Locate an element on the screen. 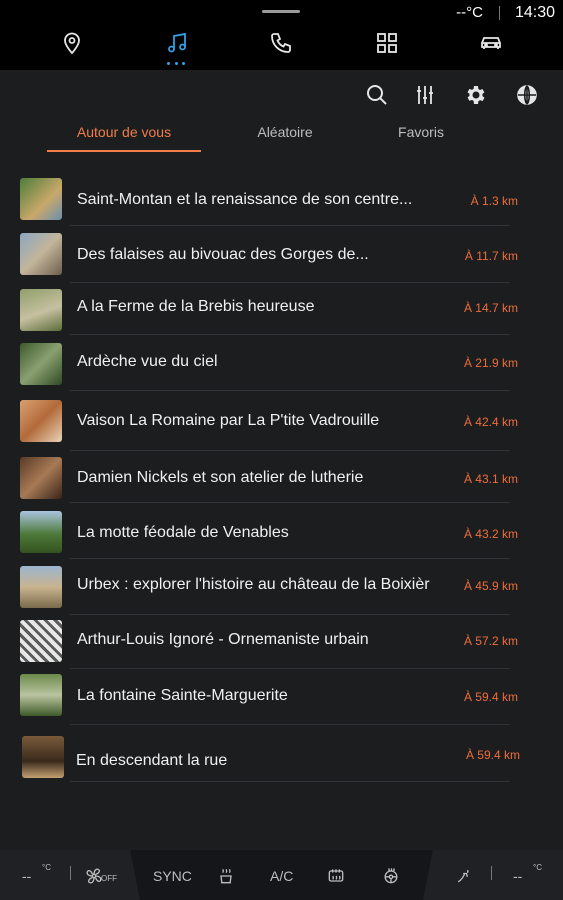  music-note-icon is located at coordinates (177, 42).